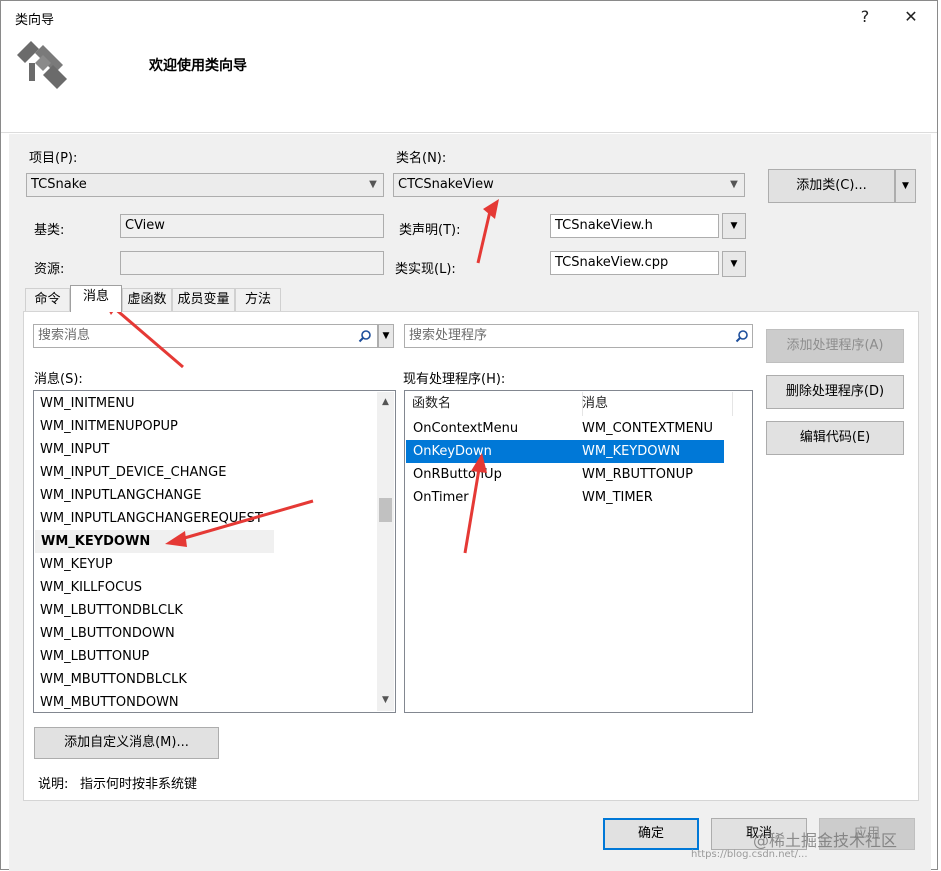 This screenshot has width=941, height=871. I want to click on edit-code-button: 编辑代码(E), so click(835, 438).